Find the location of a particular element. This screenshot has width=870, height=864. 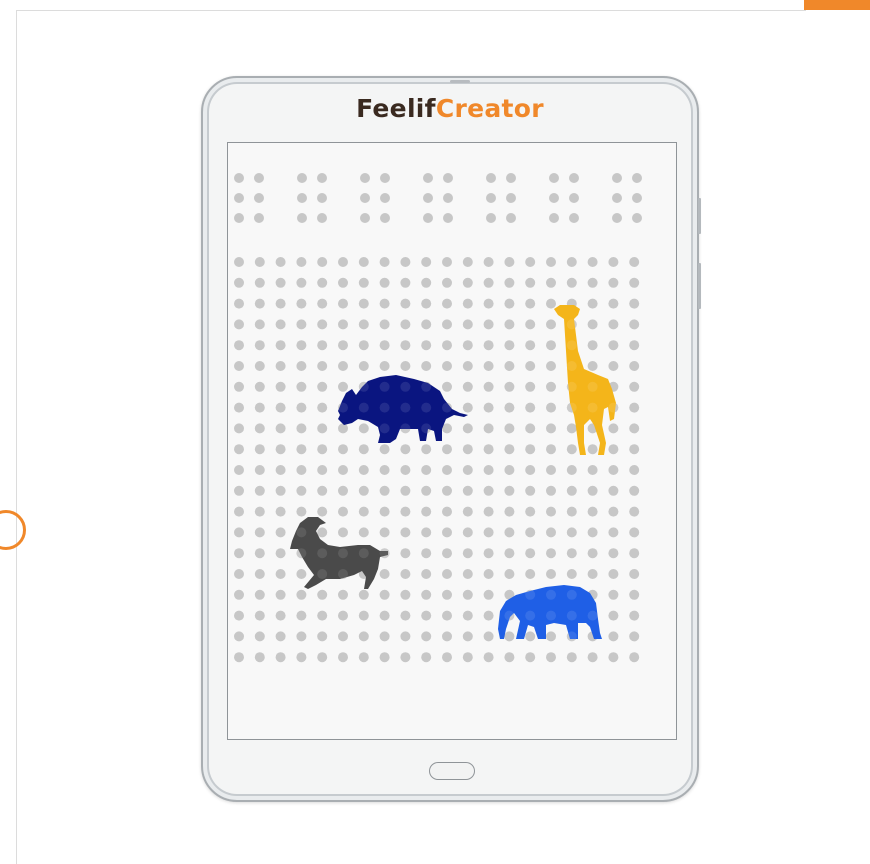

camera-icon is located at coordinates (460, 81).